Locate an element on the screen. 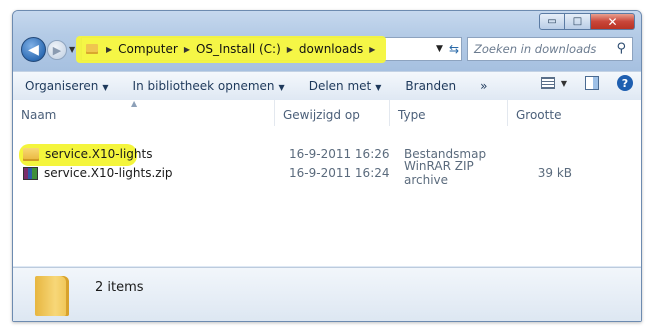  item-count: 2 items is located at coordinates (119, 287).